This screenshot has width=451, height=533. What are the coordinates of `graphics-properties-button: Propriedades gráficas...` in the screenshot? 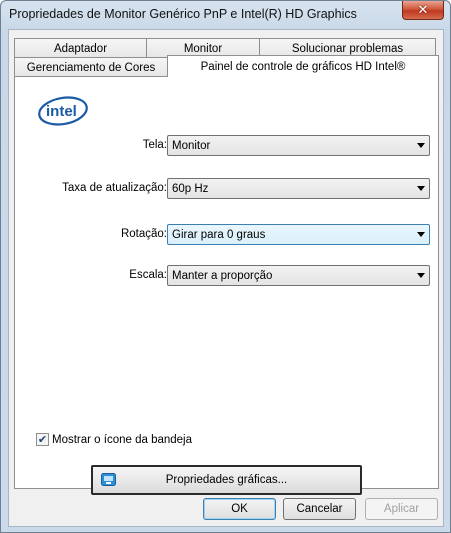 It's located at (226, 480).